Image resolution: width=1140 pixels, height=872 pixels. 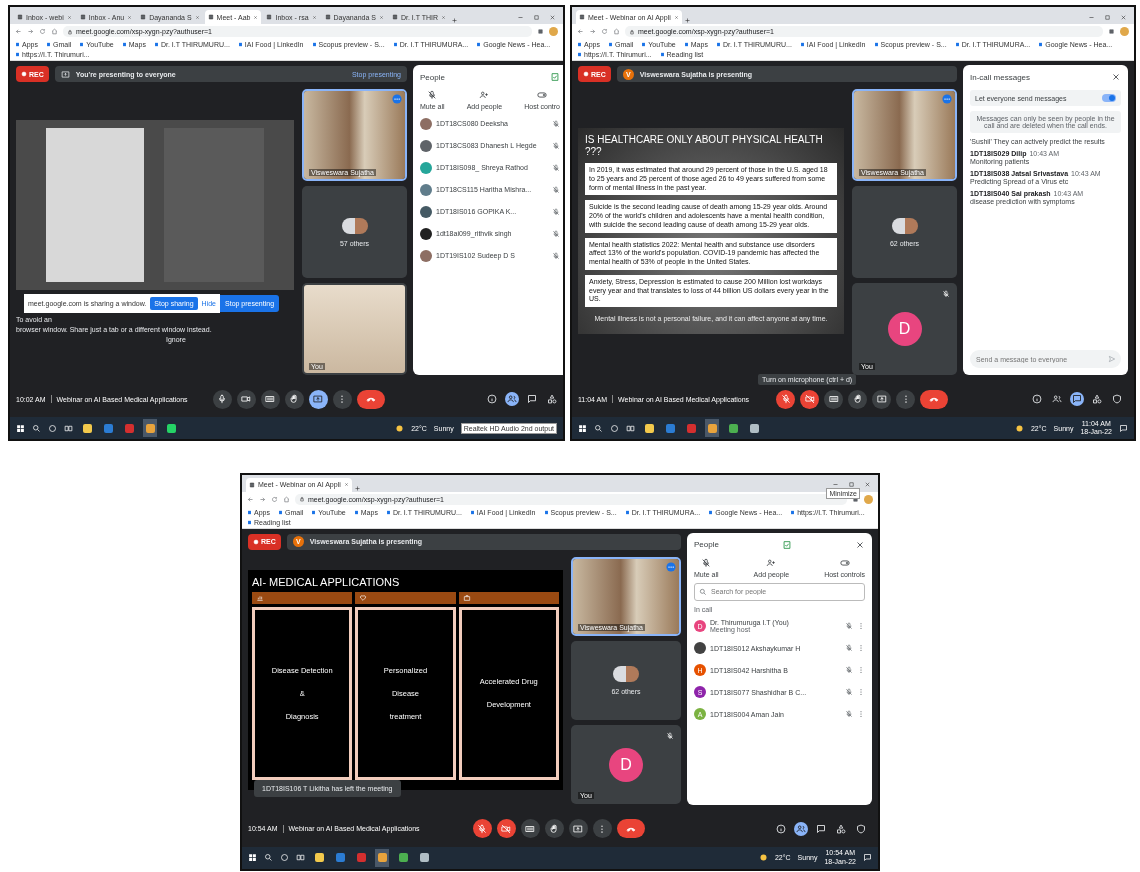 I want to click on slide-title: IS HEALTHCARE ONLY ABOUT PHYSICAL HEALTH ???, so click(x=704, y=146).